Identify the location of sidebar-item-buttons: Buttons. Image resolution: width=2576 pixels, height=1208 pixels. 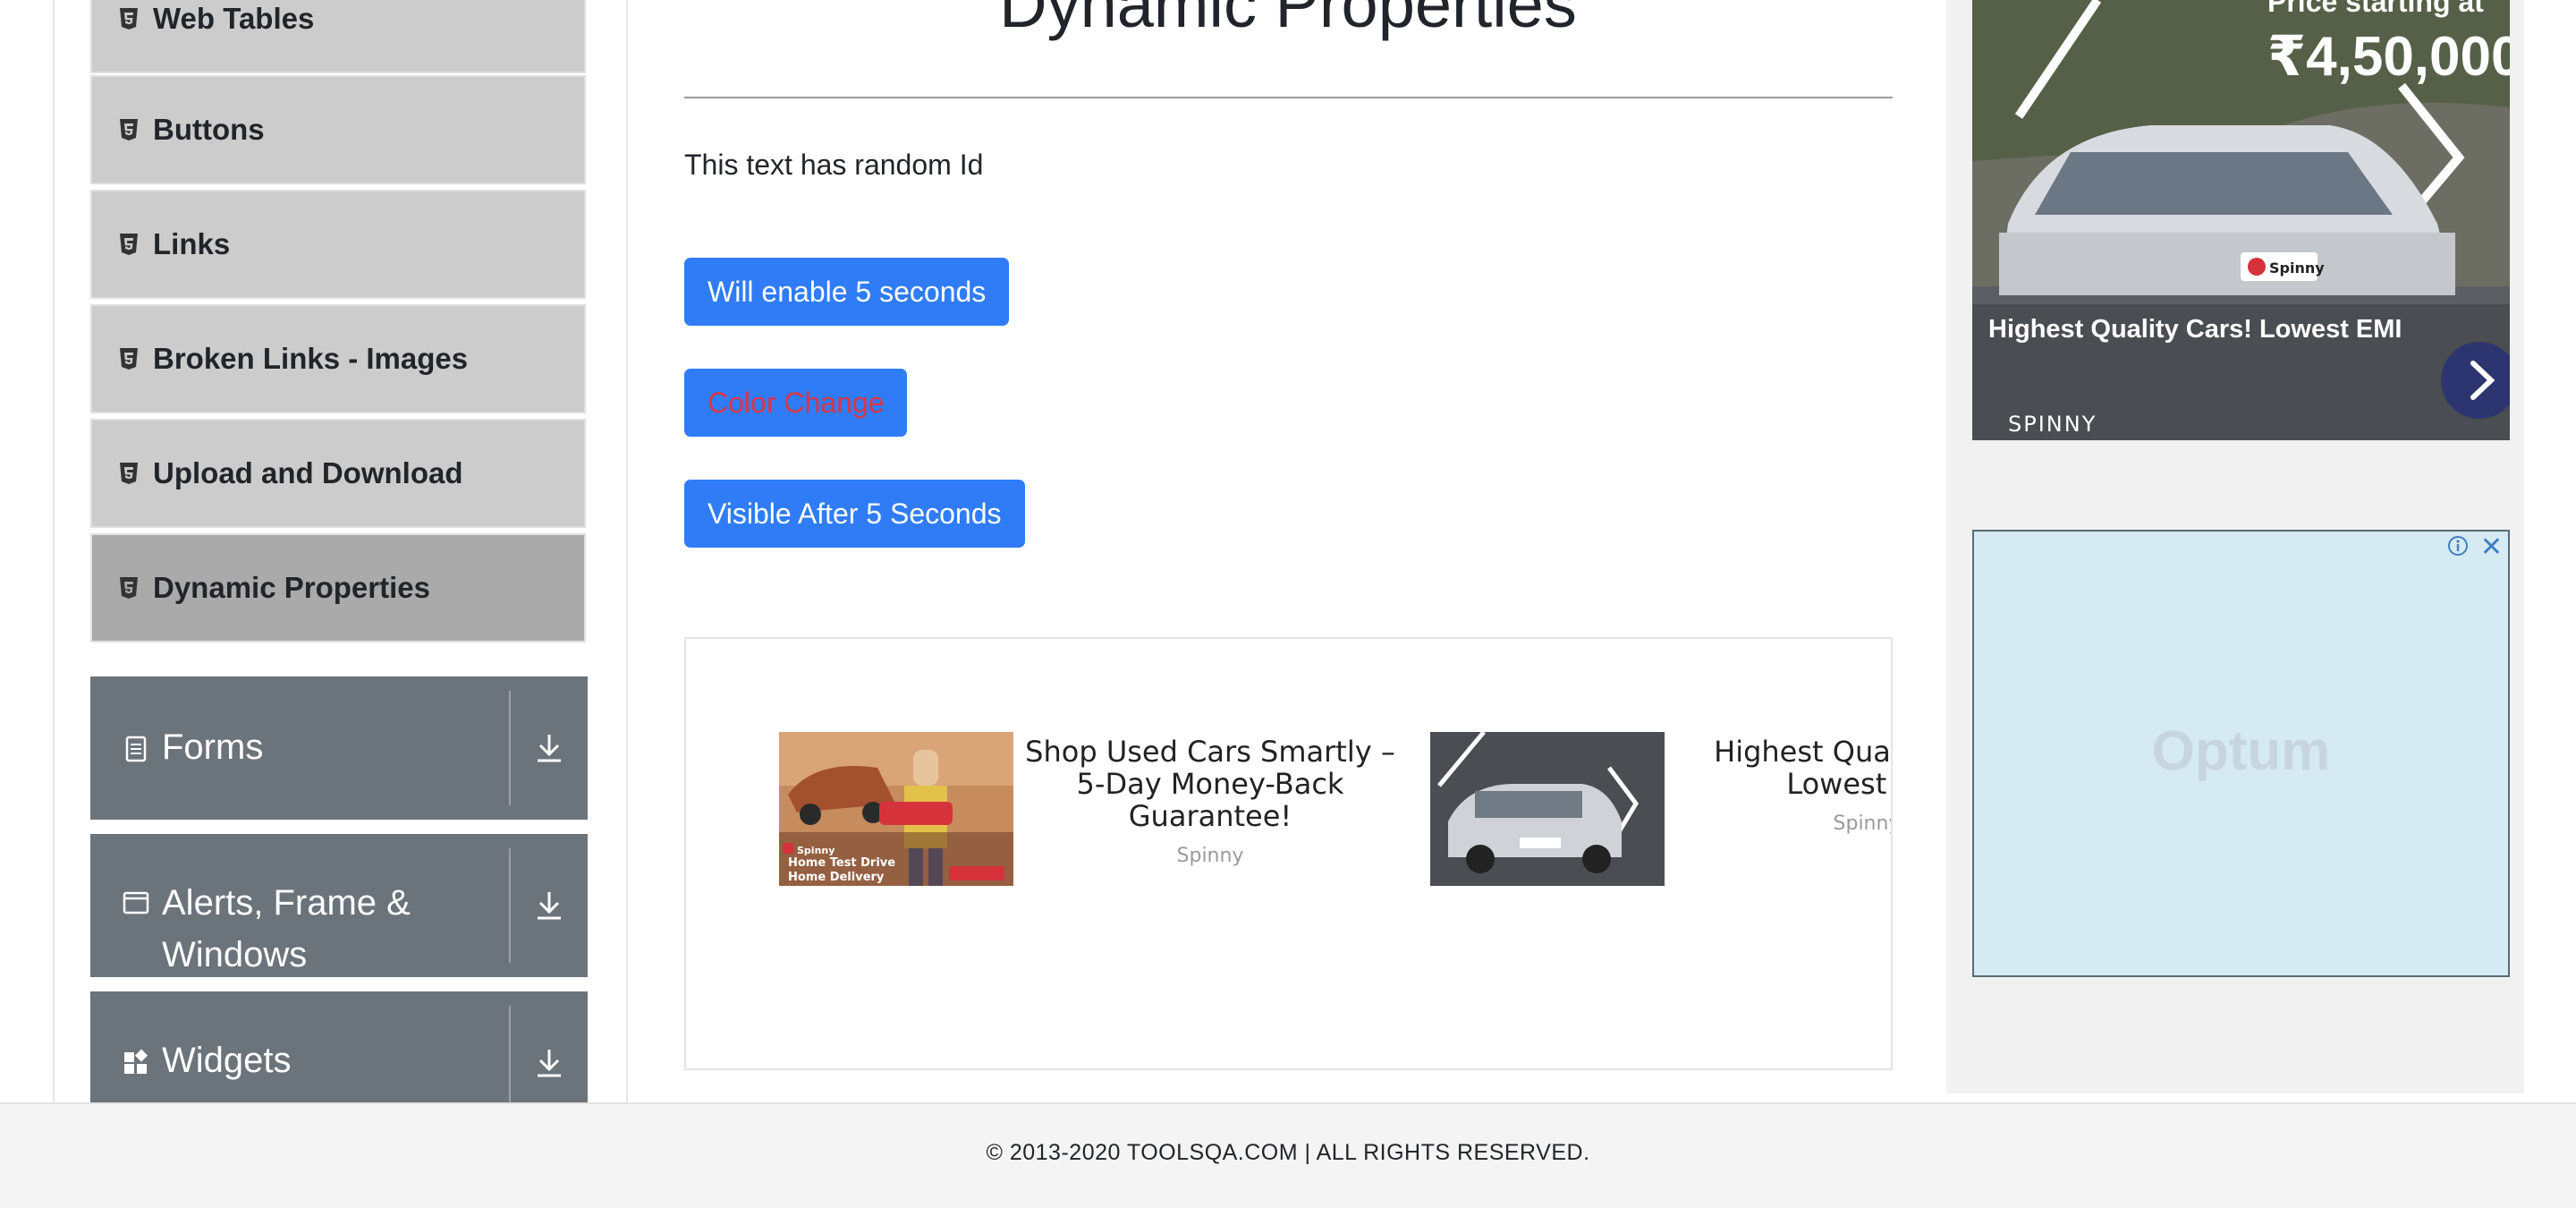
(338, 129).